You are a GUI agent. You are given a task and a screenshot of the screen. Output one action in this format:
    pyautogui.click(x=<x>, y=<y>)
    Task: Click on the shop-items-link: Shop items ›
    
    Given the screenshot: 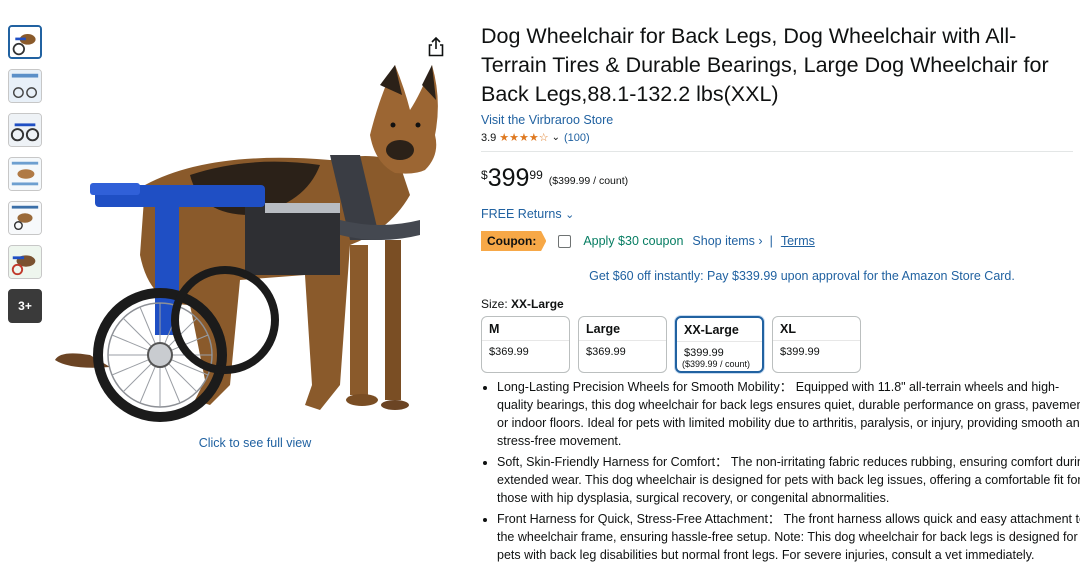 What is the action you would take?
    pyautogui.click(x=727, y=241)
    